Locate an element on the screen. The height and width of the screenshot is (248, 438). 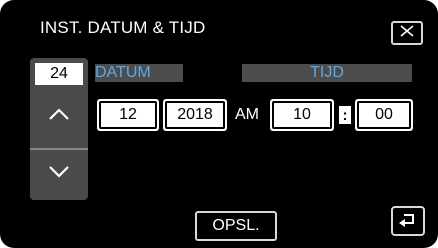
month-field: 12 is located at coordinates (128, 115).